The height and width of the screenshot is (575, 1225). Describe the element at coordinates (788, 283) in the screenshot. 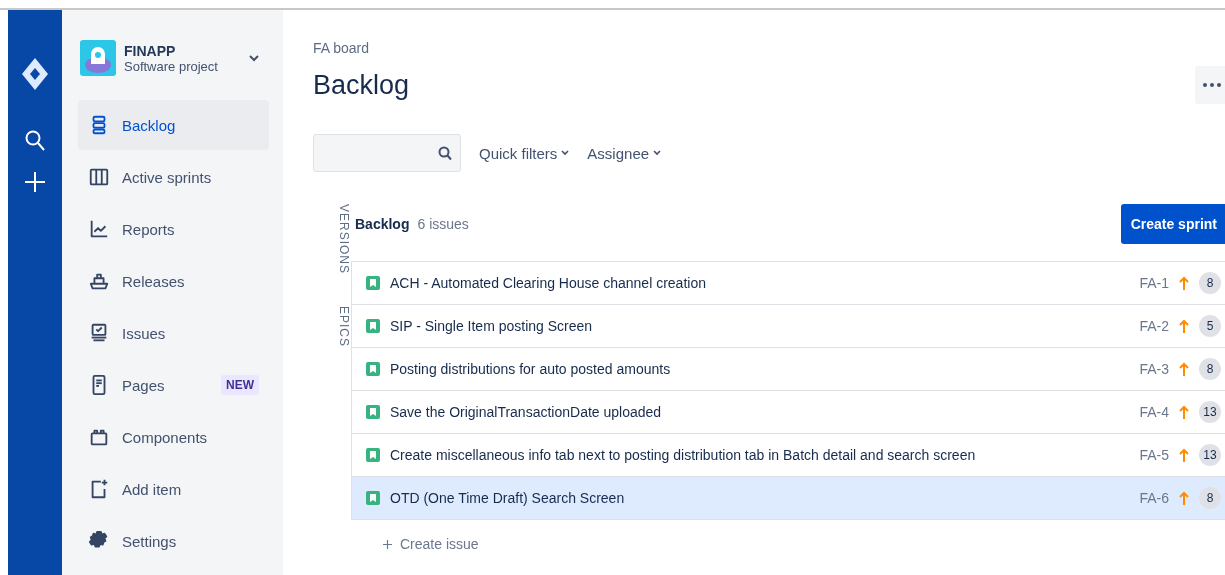

I see `issue-row: ACH - Automated Clearing House channel creation FA-1 8` at that location.